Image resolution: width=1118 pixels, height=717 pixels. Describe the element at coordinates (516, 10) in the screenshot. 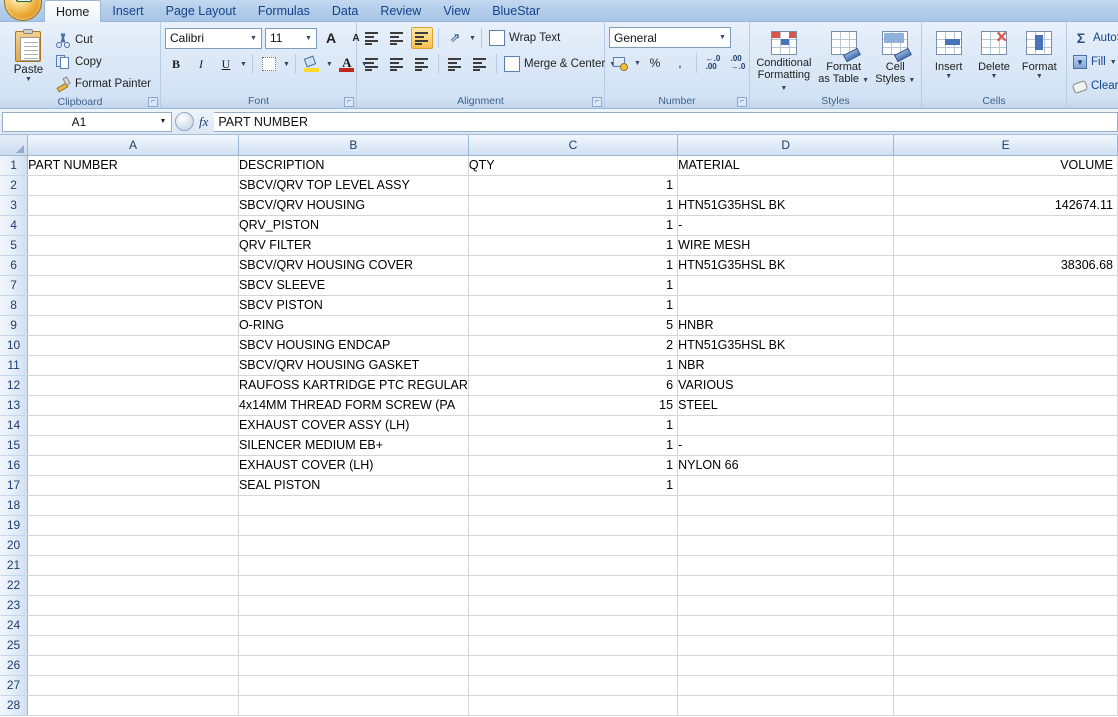

I see `ribbon-tab-bluestar: BlueStar` at that location.